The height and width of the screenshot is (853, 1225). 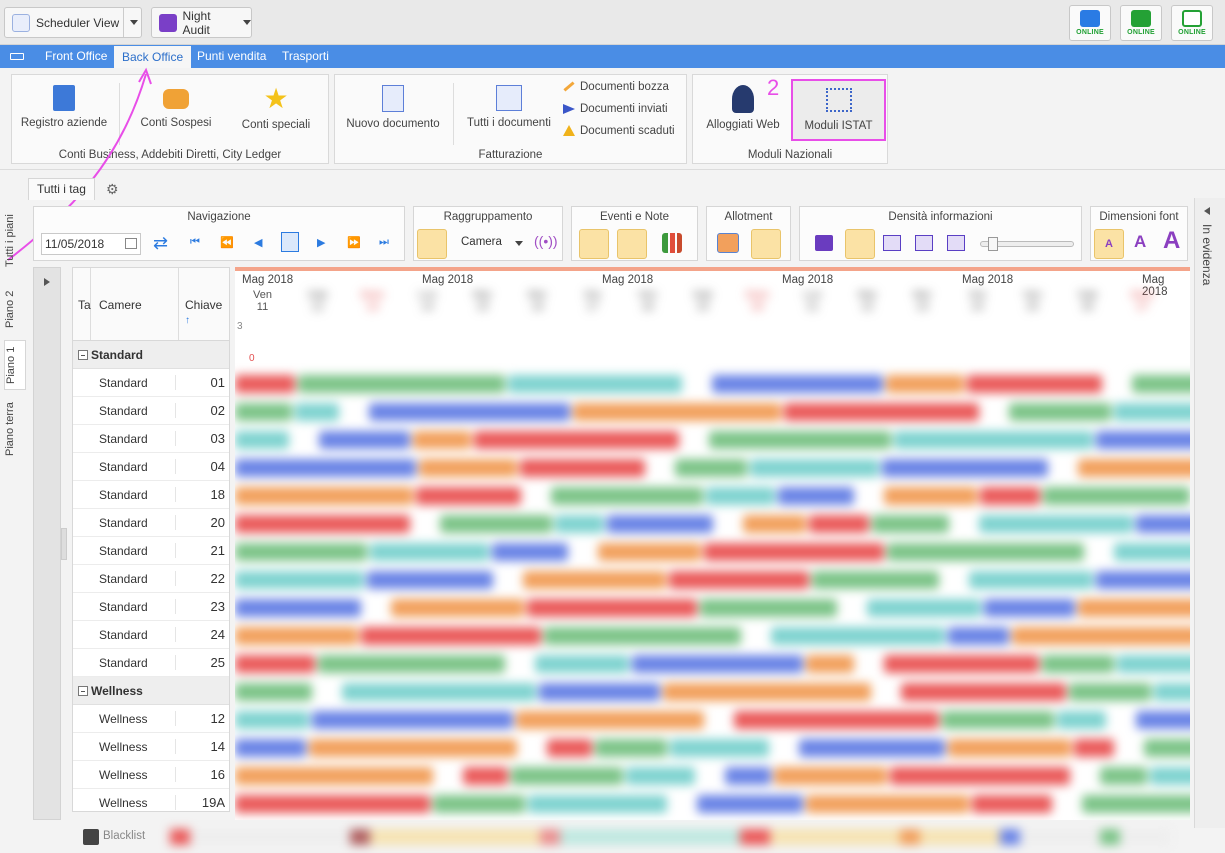 I want to click on table-row: Wellness 14, so click(x=151, y=747).